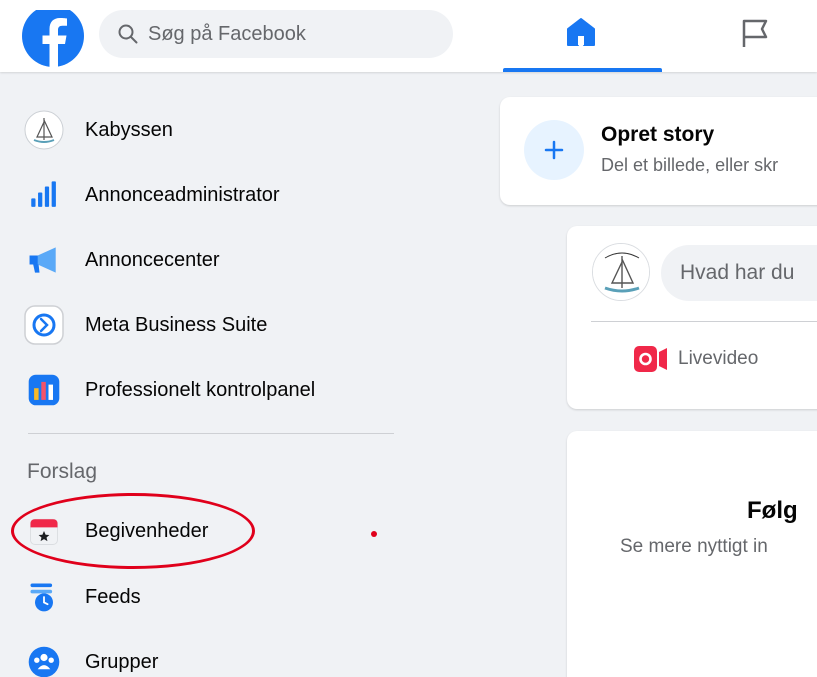  Describe the element at coordinates (582, 70) in the screenshot. I see `active-tab-indicator` at that location.